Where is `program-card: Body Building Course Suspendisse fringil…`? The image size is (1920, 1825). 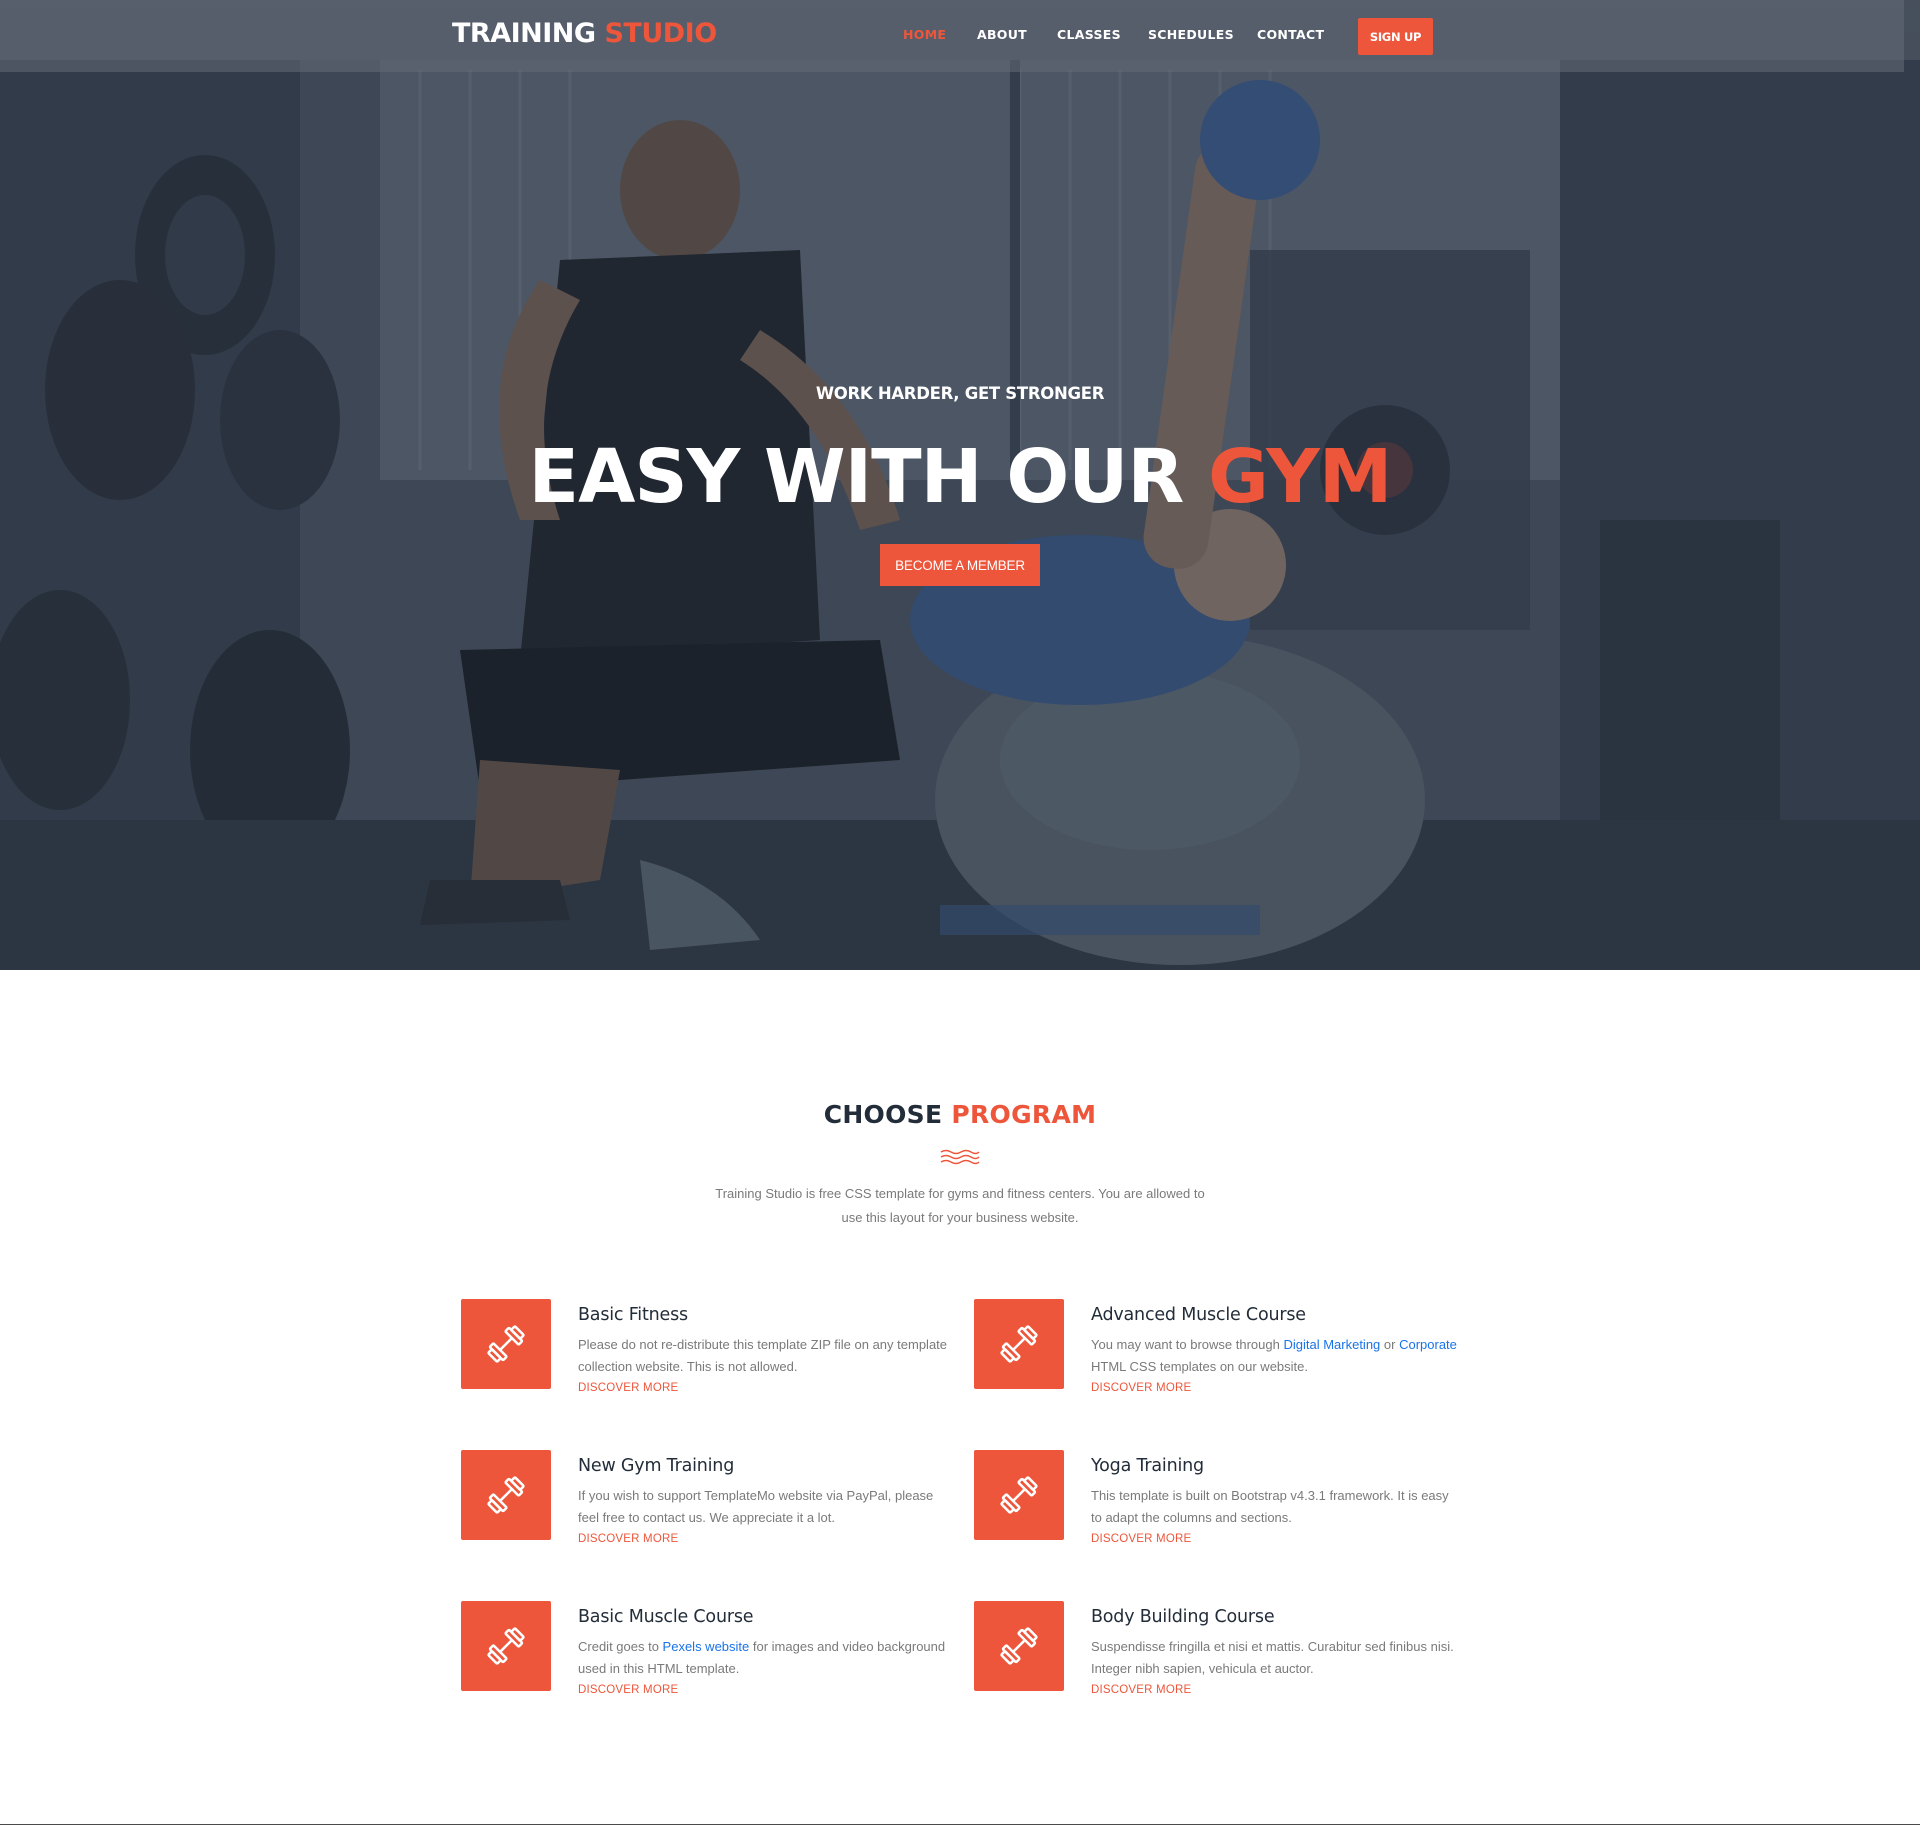 program-card: Body Building Course Suspendisse fringil… is located at coordinates (1214, 1656).